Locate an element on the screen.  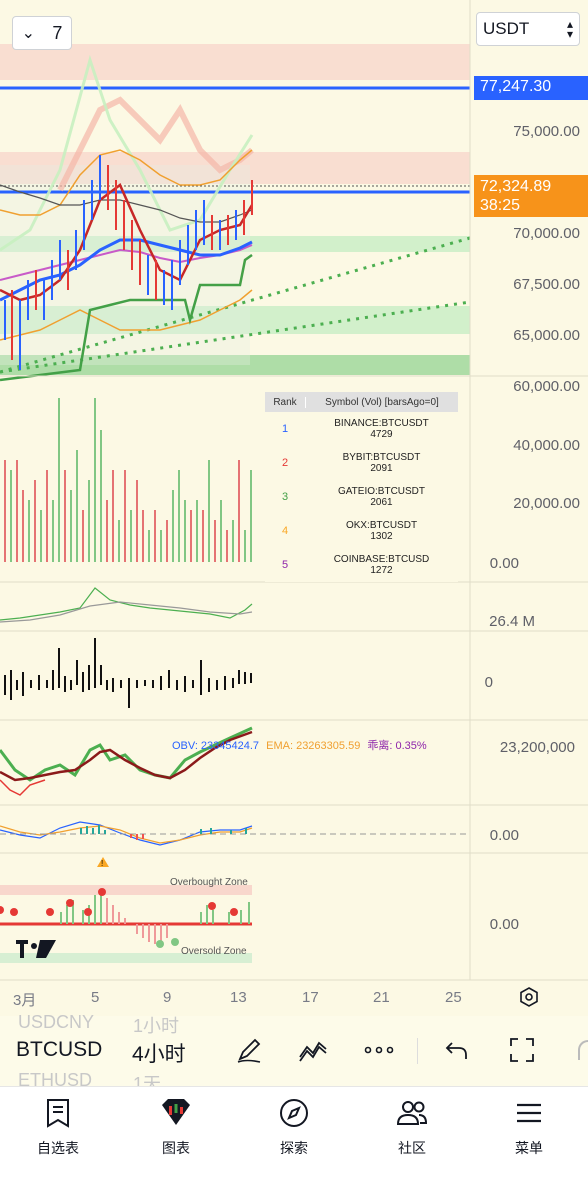
more-icon is located at coordinates (379, 1050).